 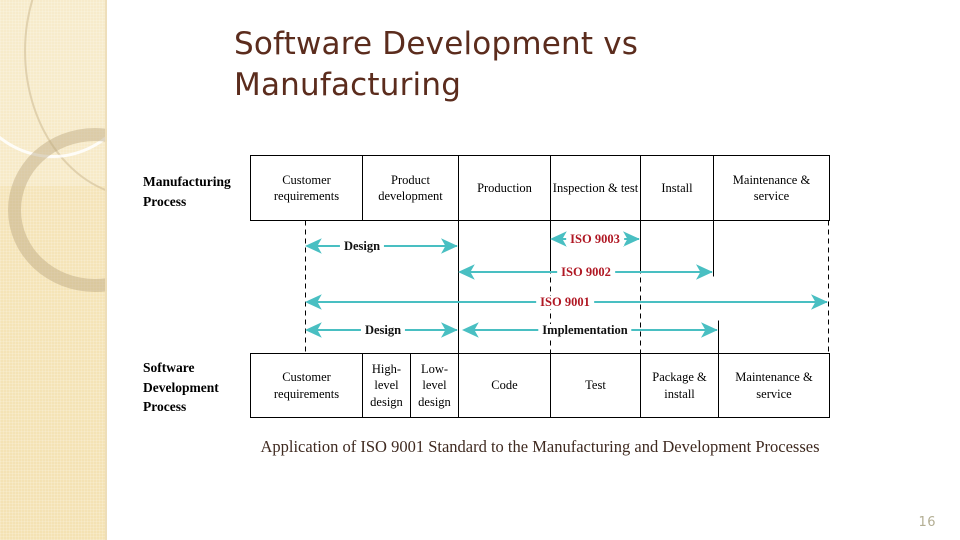 I want to click on software-process-label: Software Development Process, so click(x=181, y=387).